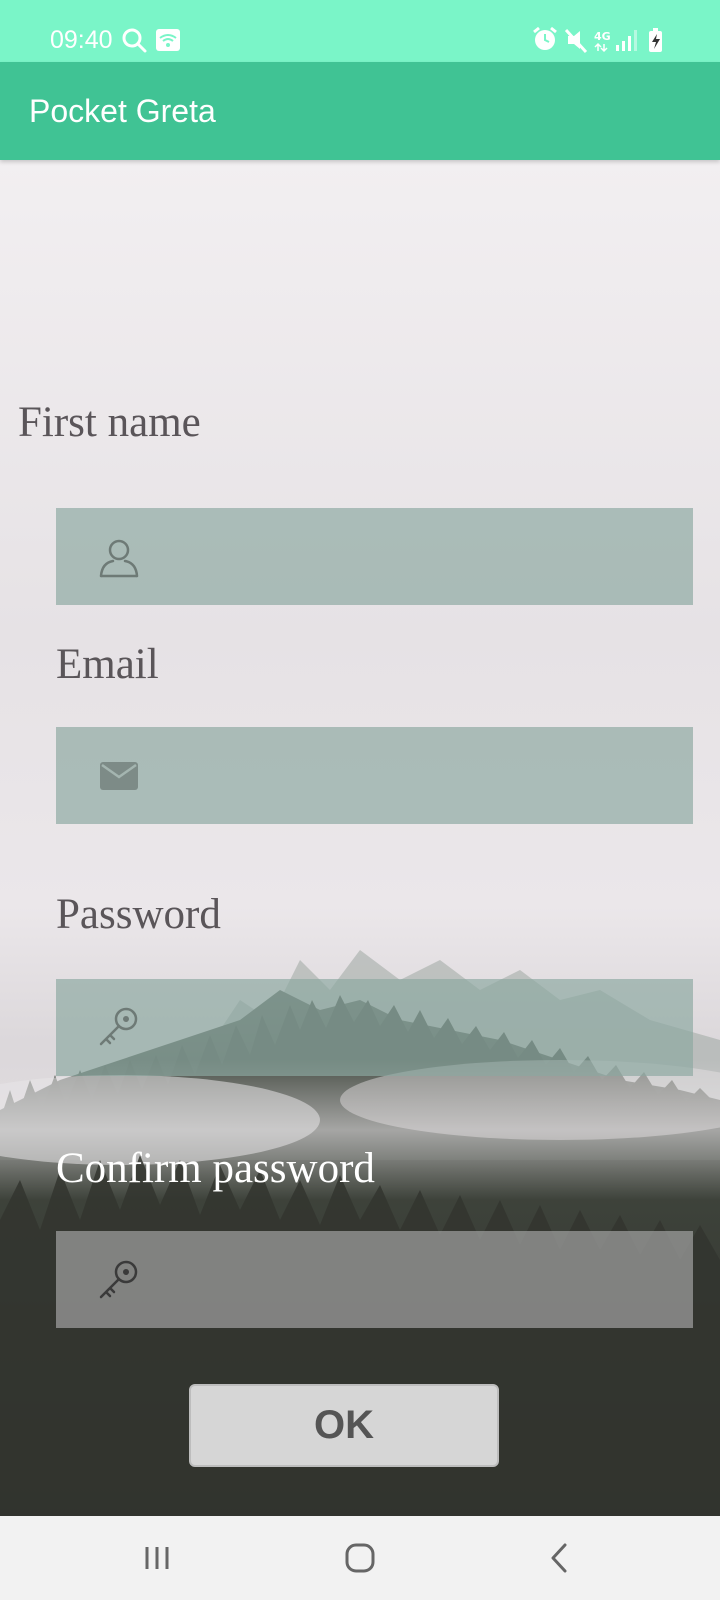  I want to click on status-left-icons, so click(151, 40).